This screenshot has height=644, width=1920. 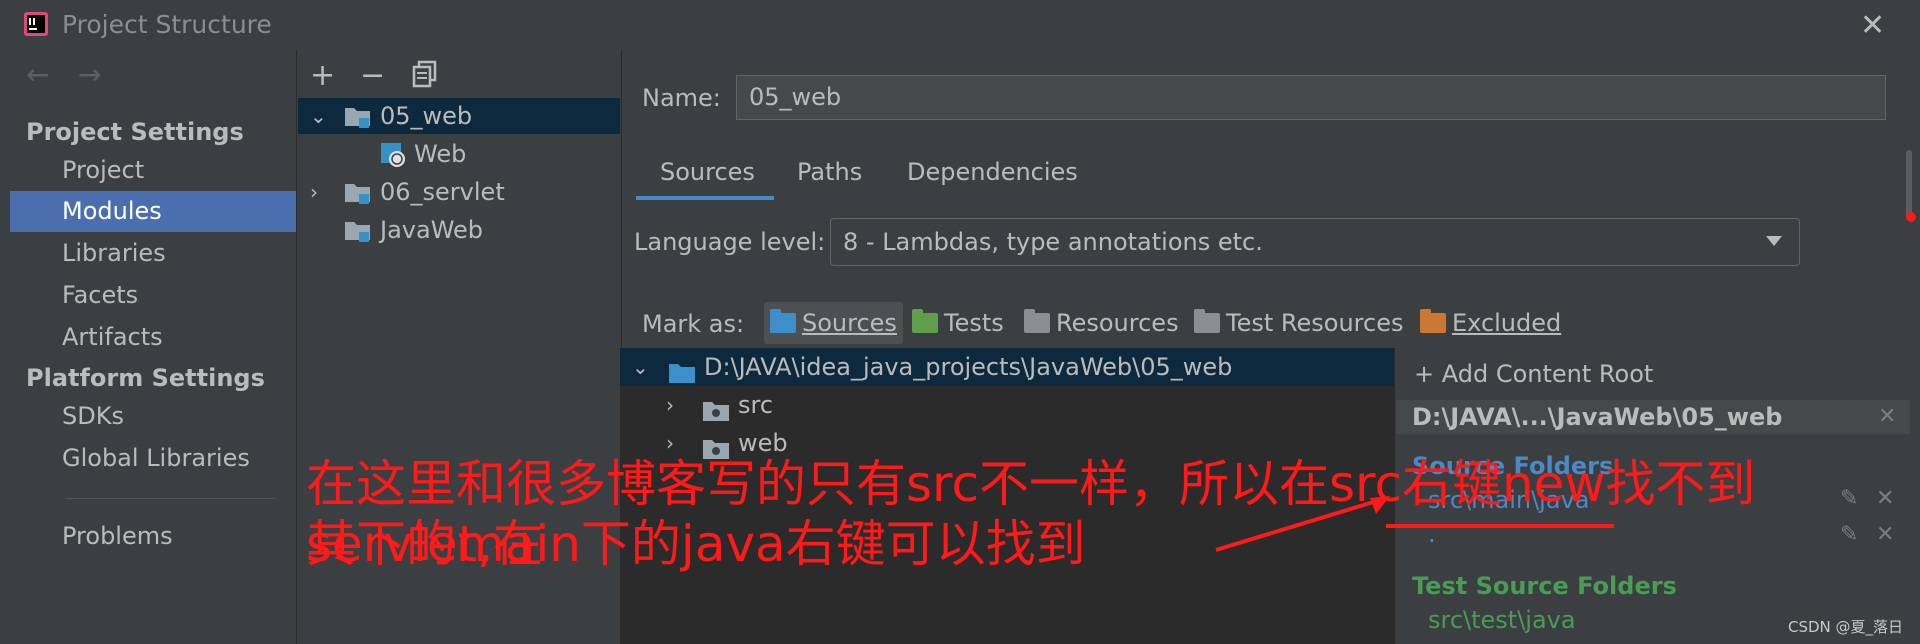 I want to click on name-label: Name:, so click(x=681, y=98).